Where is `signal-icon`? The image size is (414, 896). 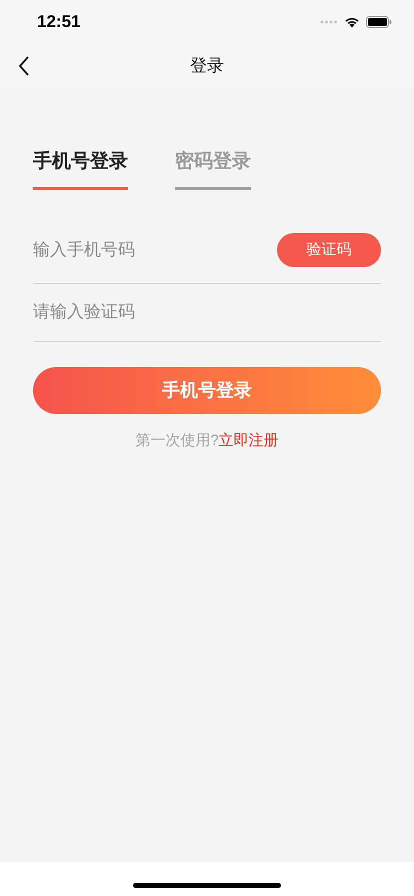
signal-icon is located at coordinates (329, 22).